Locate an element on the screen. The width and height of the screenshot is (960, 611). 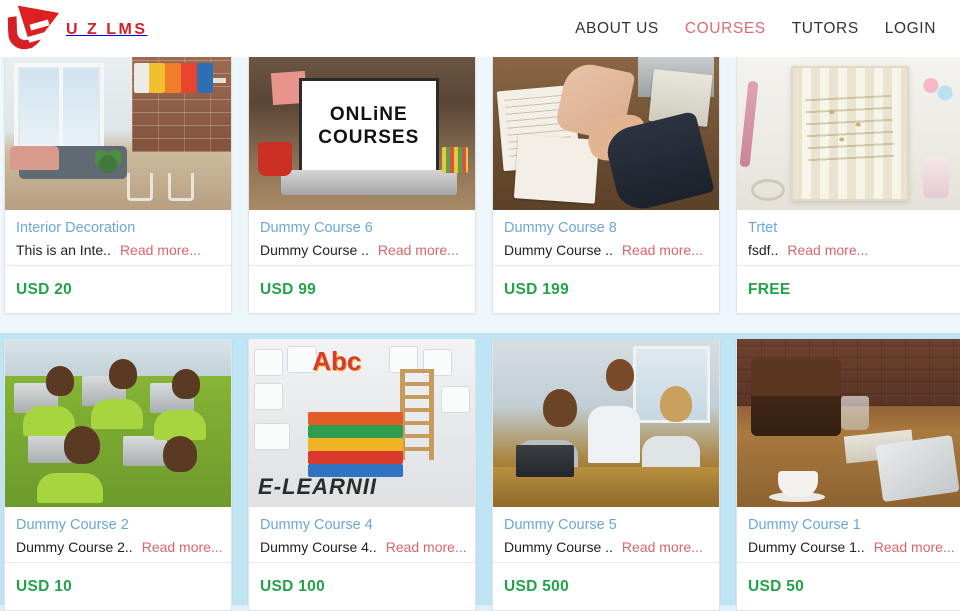
bag-coffee-tablet-thumbnail is located at coordinates (848, 423).